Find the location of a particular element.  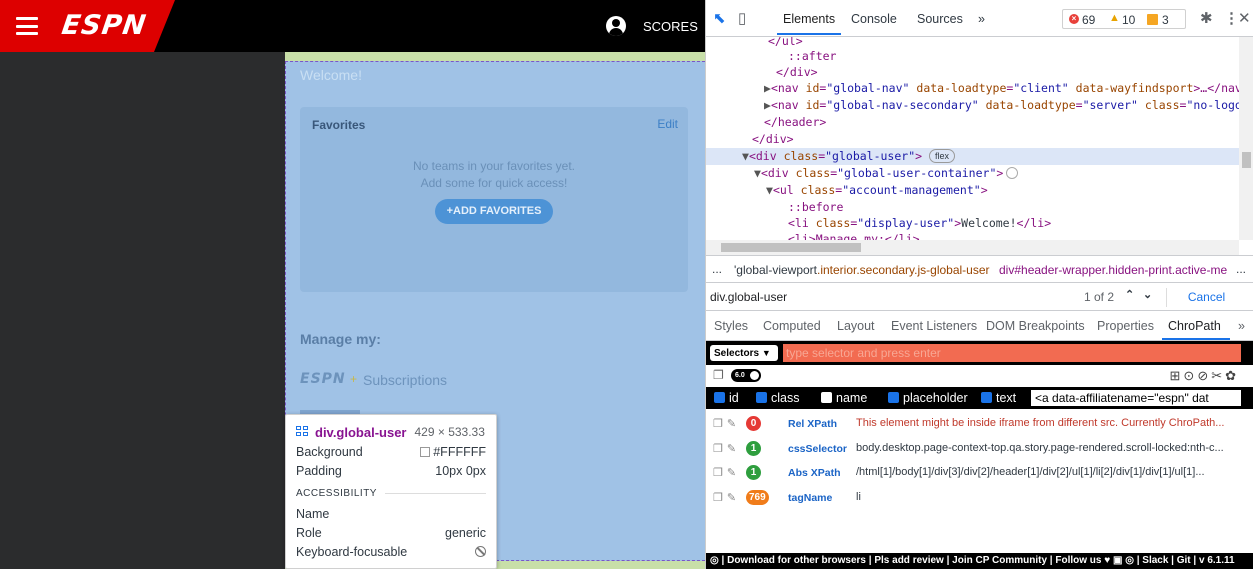

selectors-dropdown: Selectors ▼ is located at coordinates (744, 353).